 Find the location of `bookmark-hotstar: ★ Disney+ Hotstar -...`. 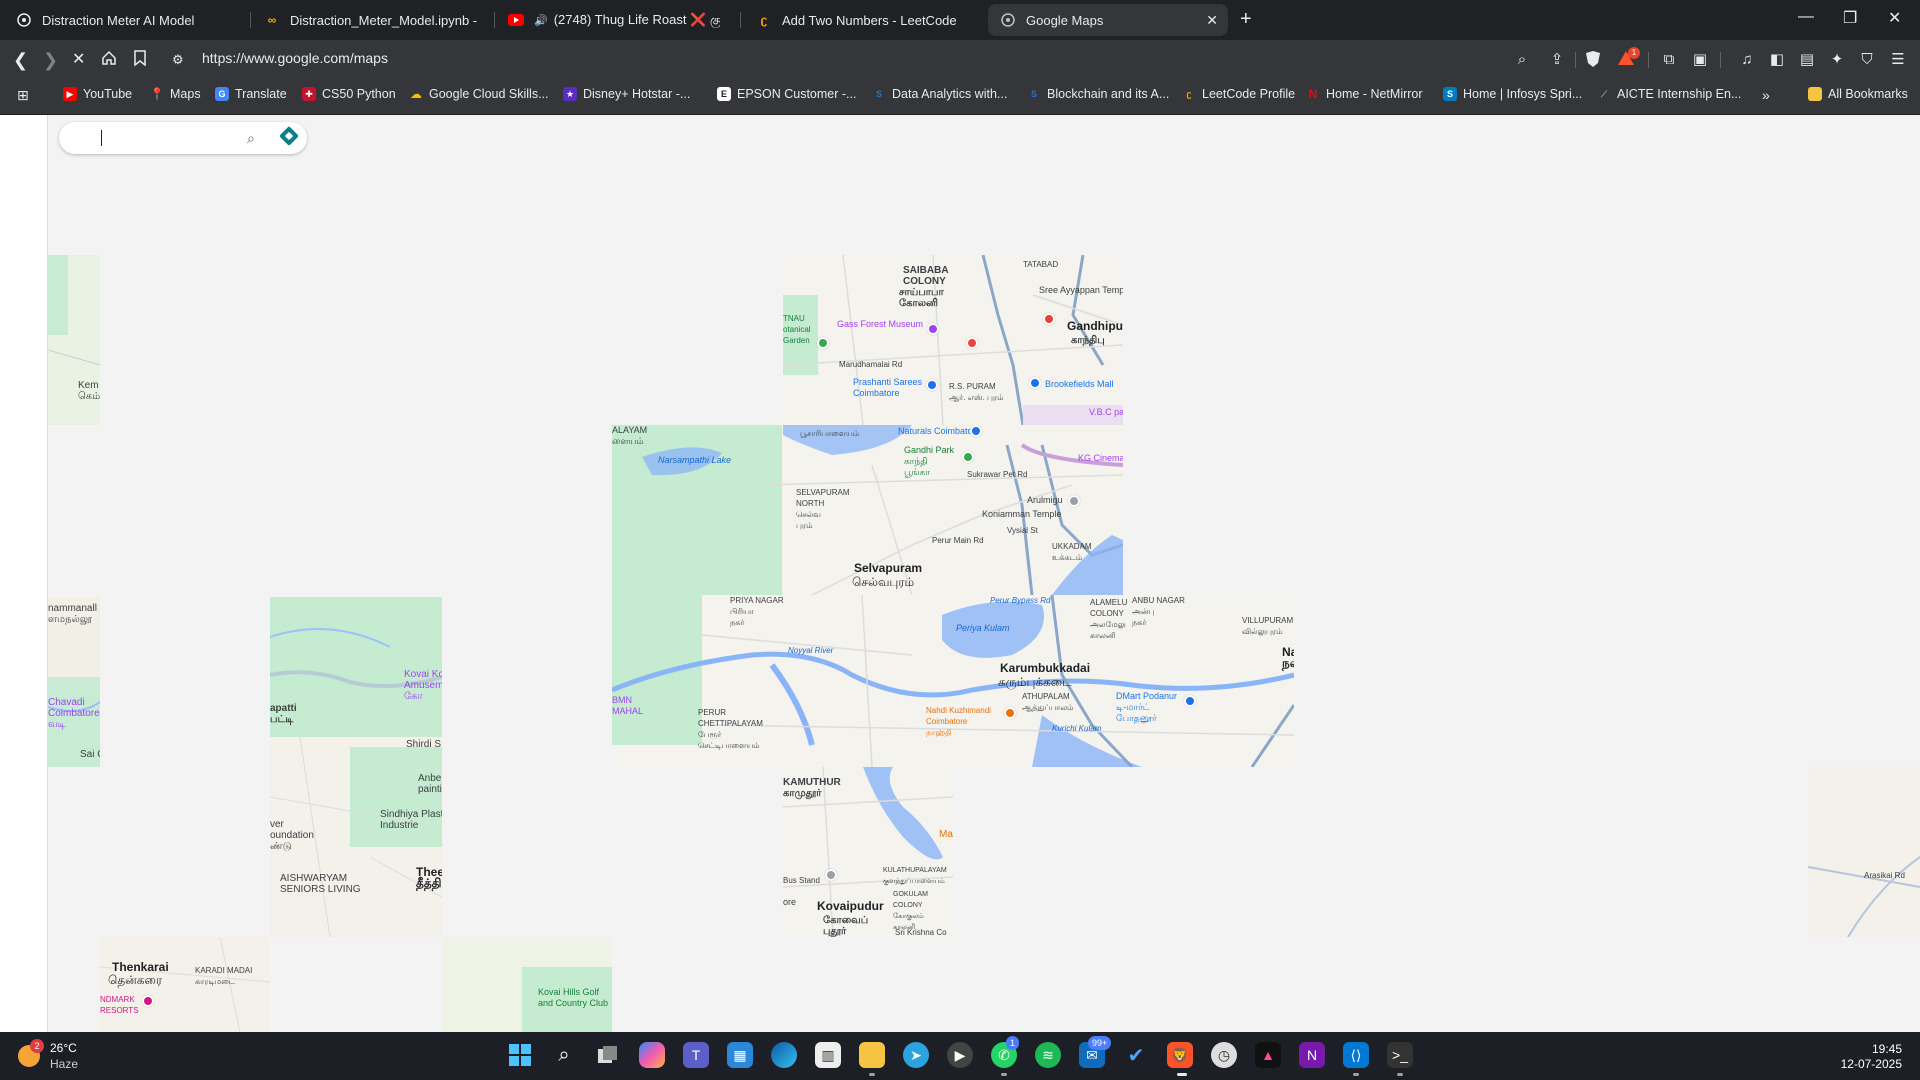

bookmark-hotstar: ★ Disney+ Hotstar -... is located at coordinates (626, 94).